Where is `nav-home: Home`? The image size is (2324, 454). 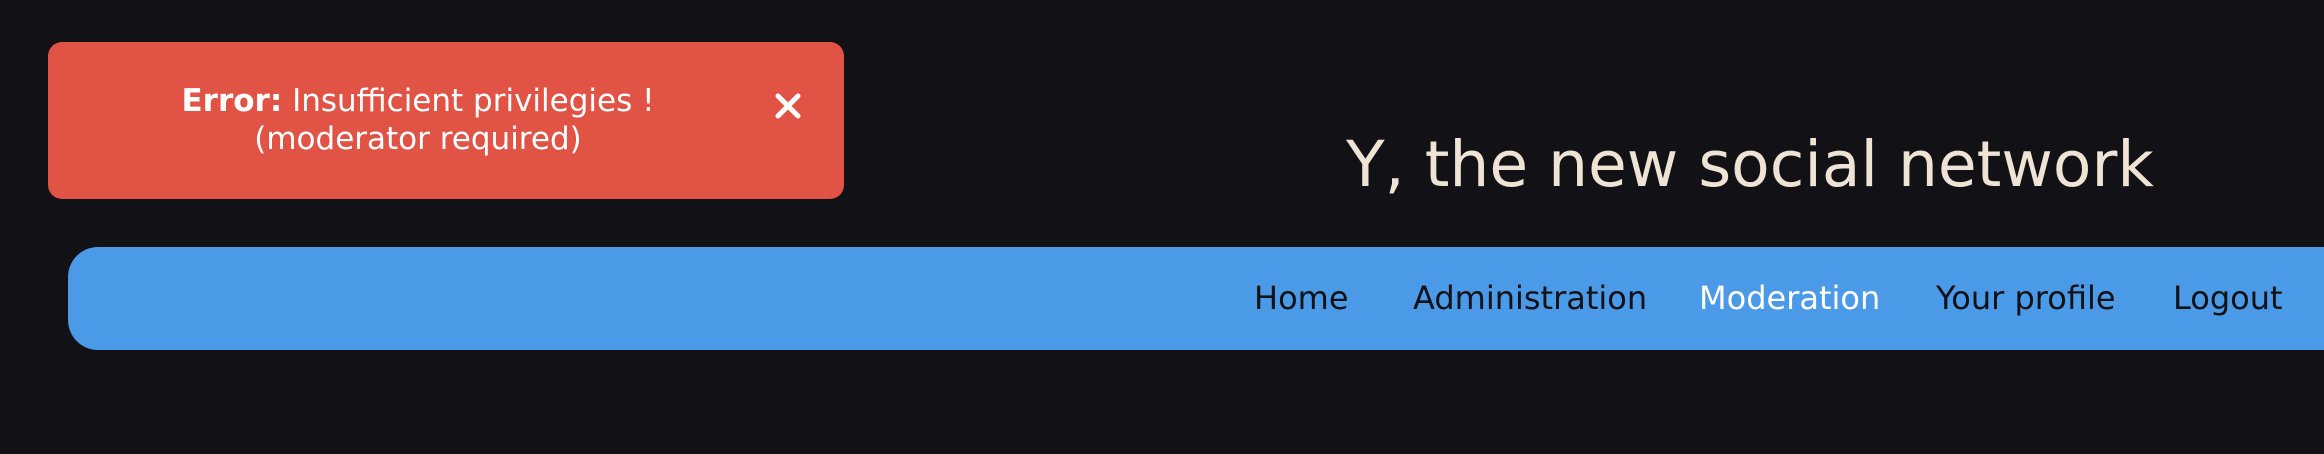 nav-home: Home is located at coordinates (1301, 298).